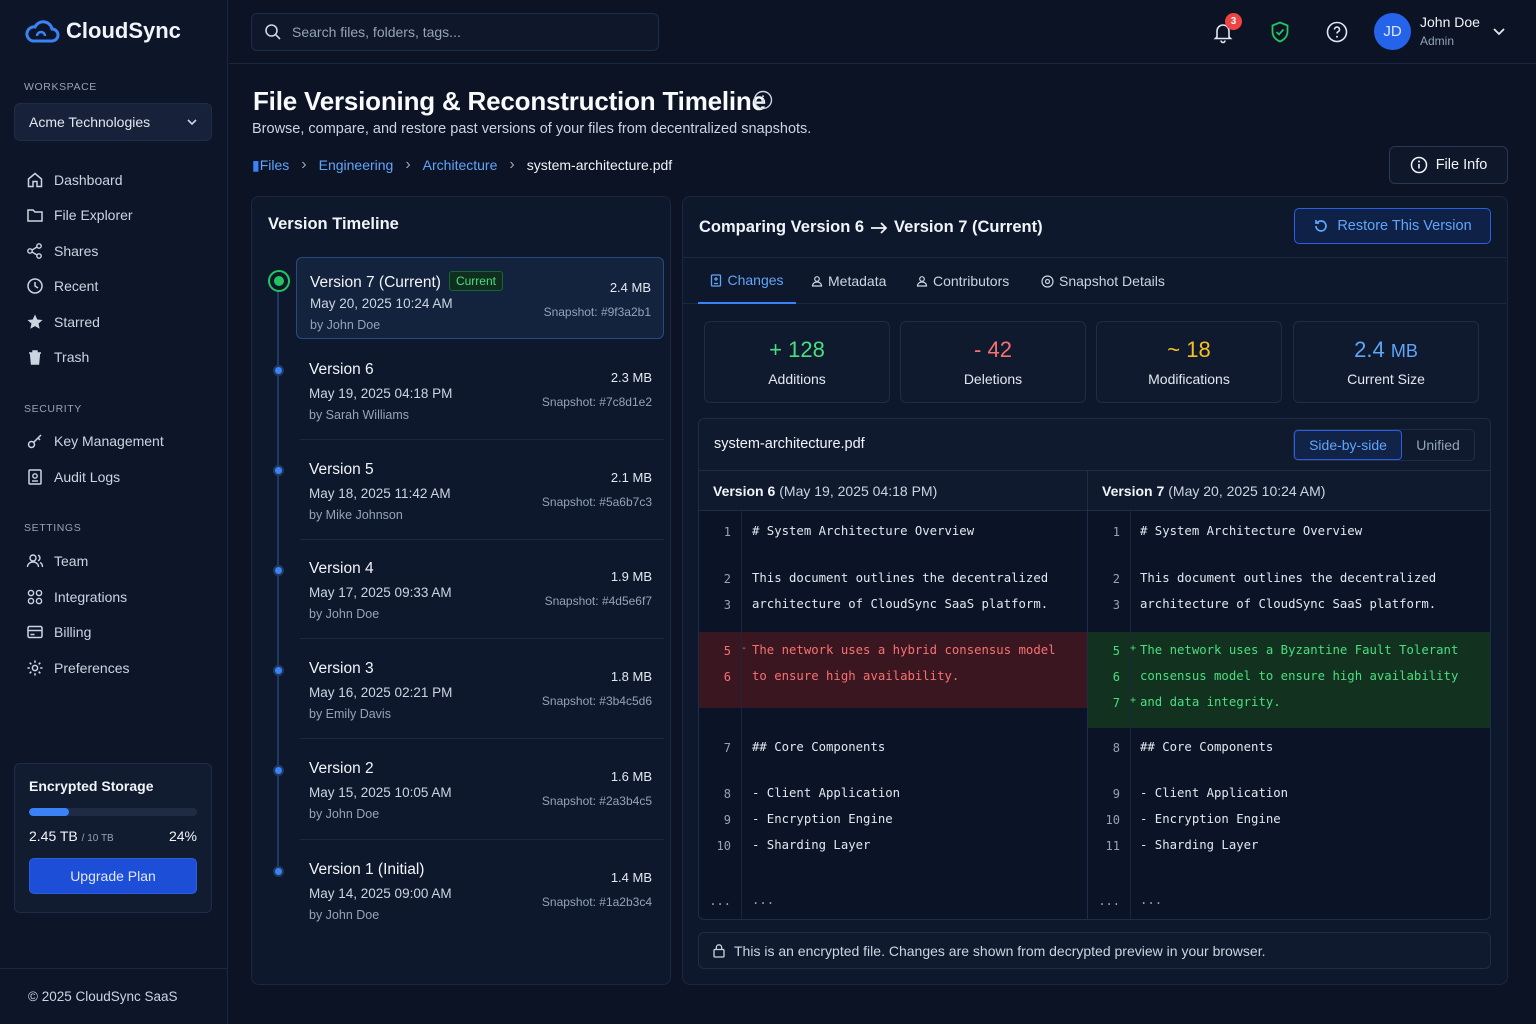 This screenshot has width=1536, height=1024. I want to click on version-name: Version 3, so click(341, 668).